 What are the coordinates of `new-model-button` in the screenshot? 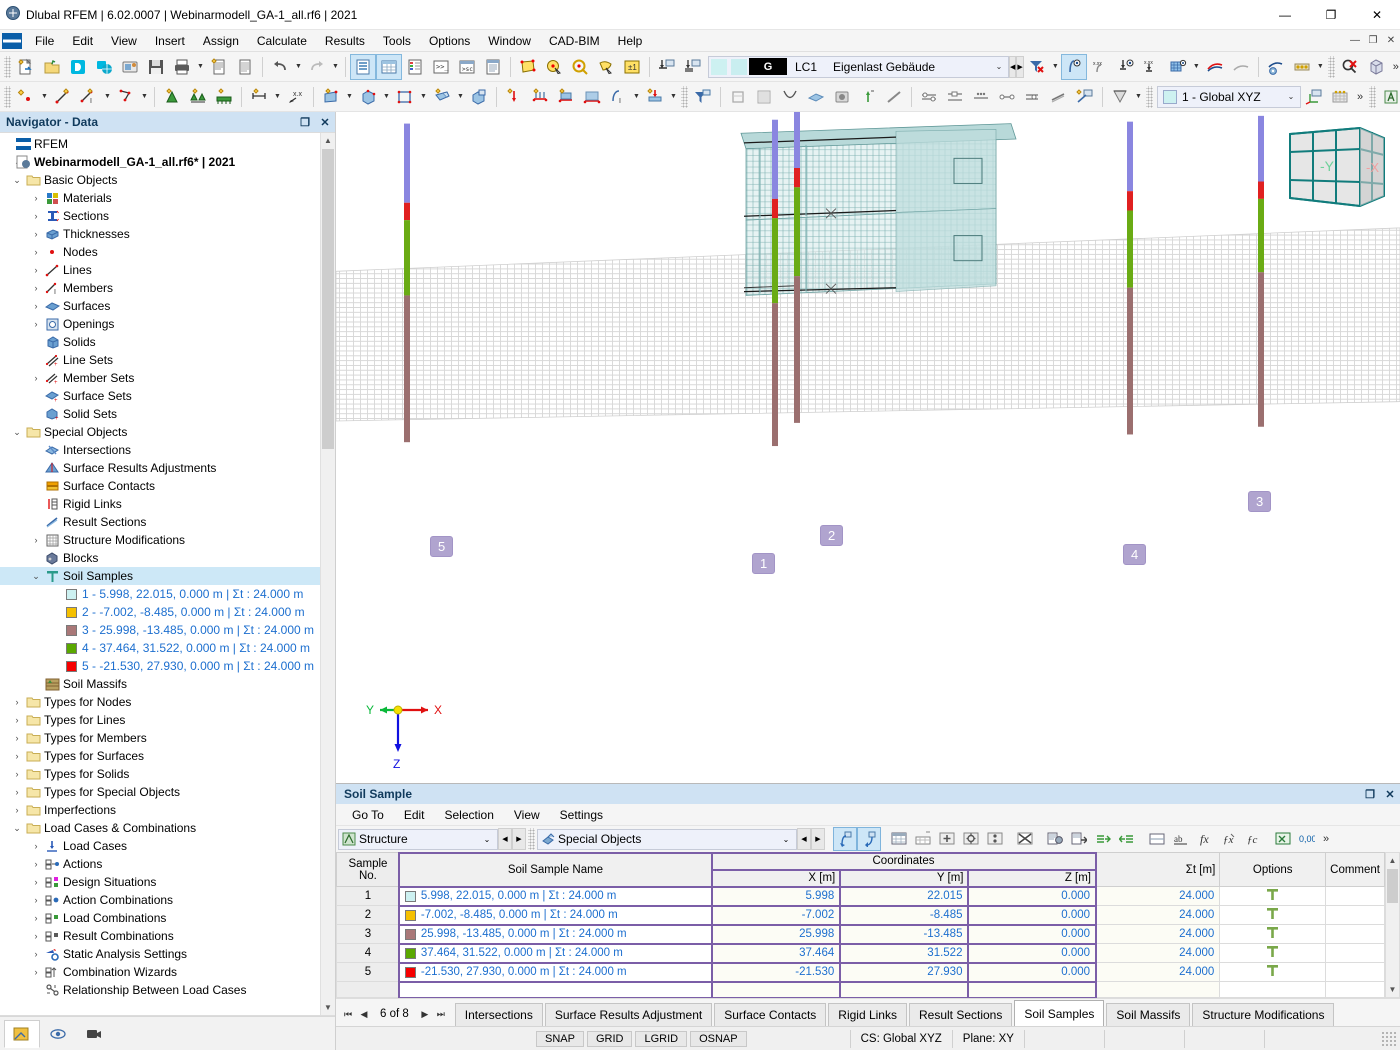 It's located at (26, 67).